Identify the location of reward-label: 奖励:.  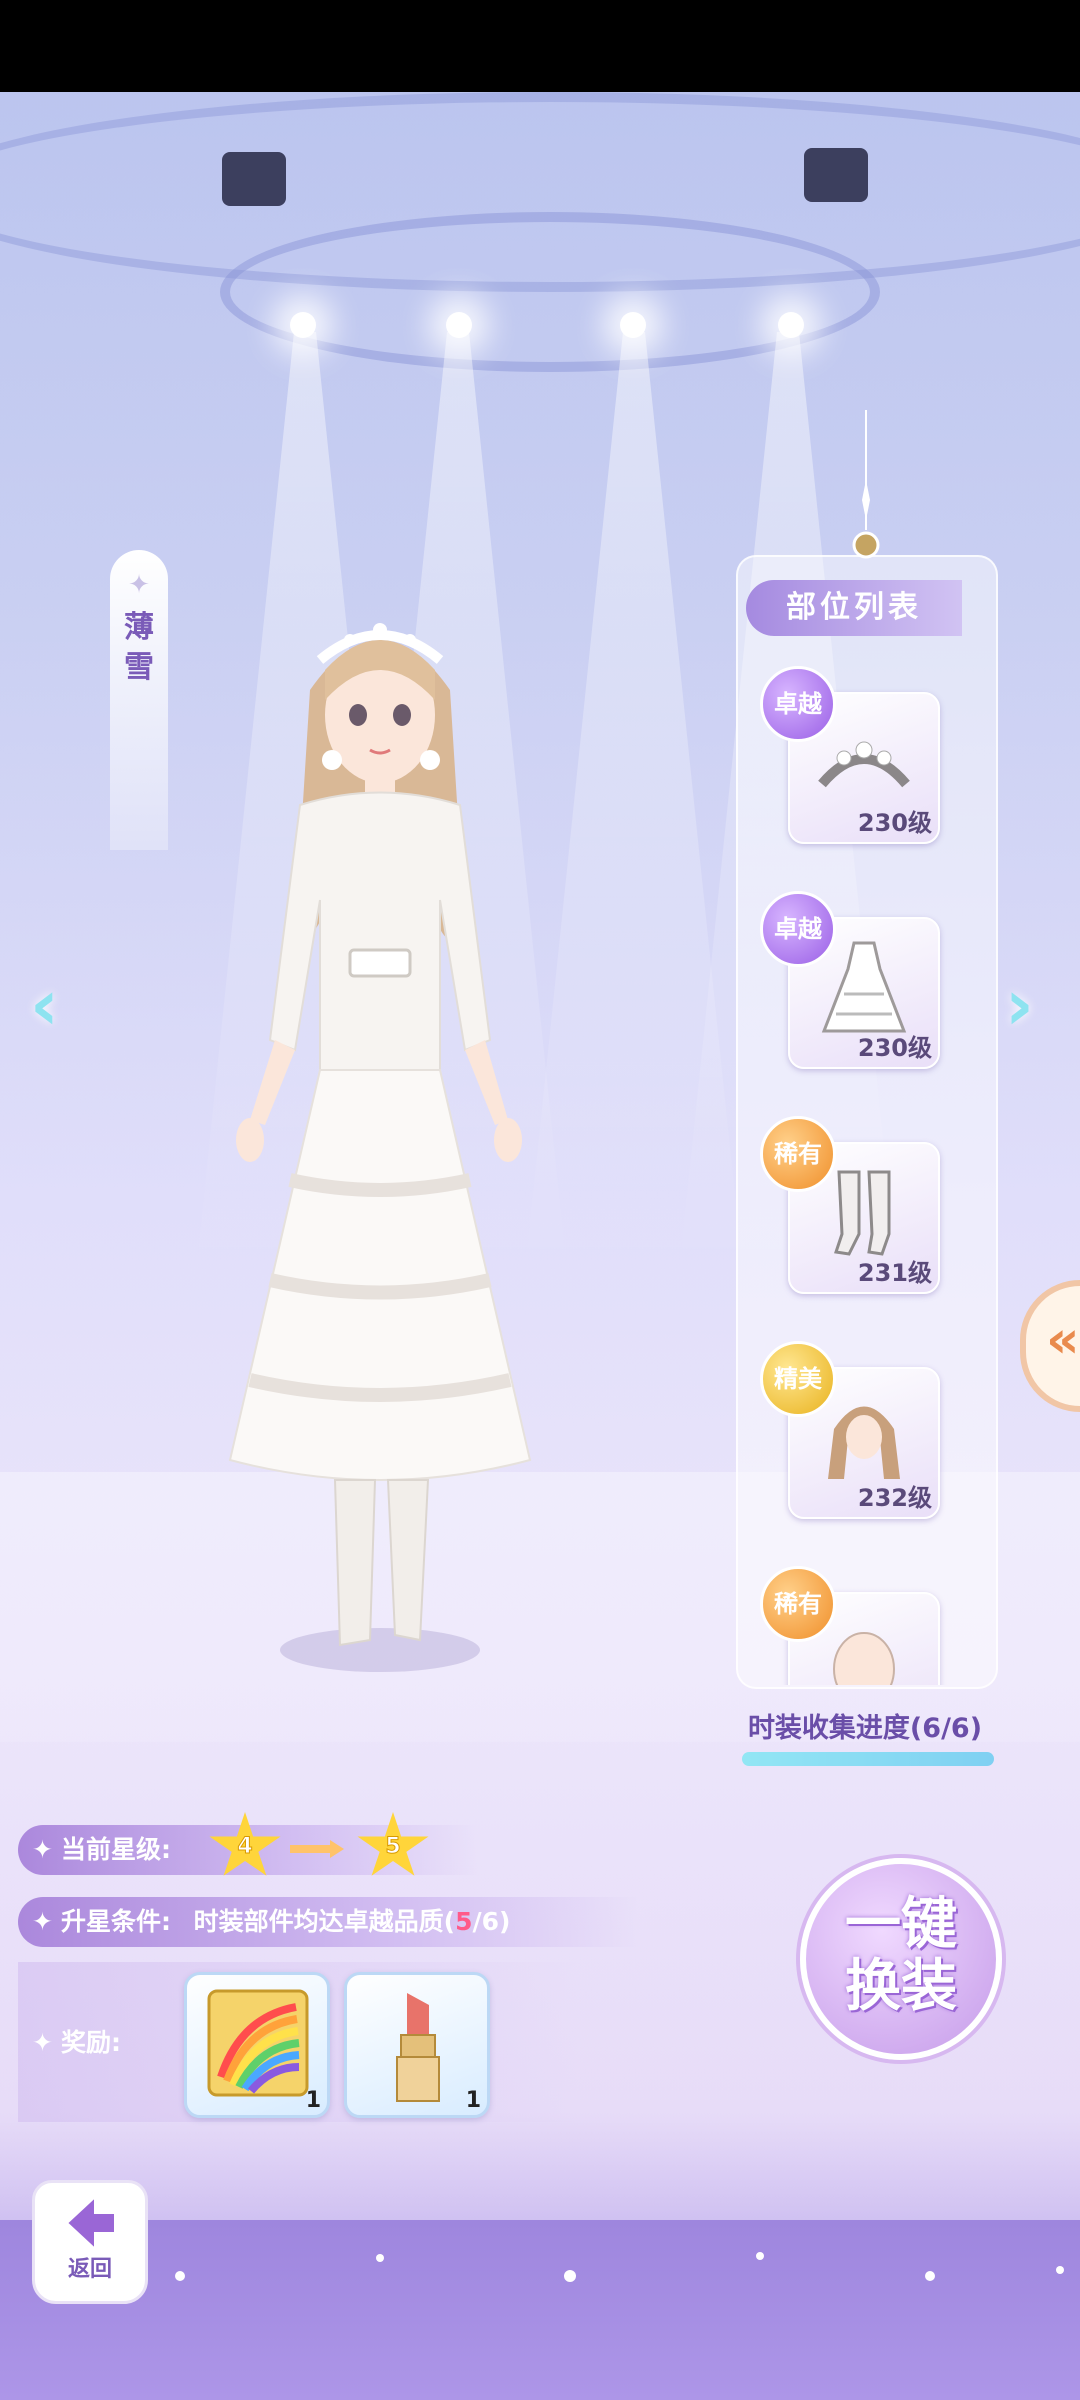
(90, 2042).